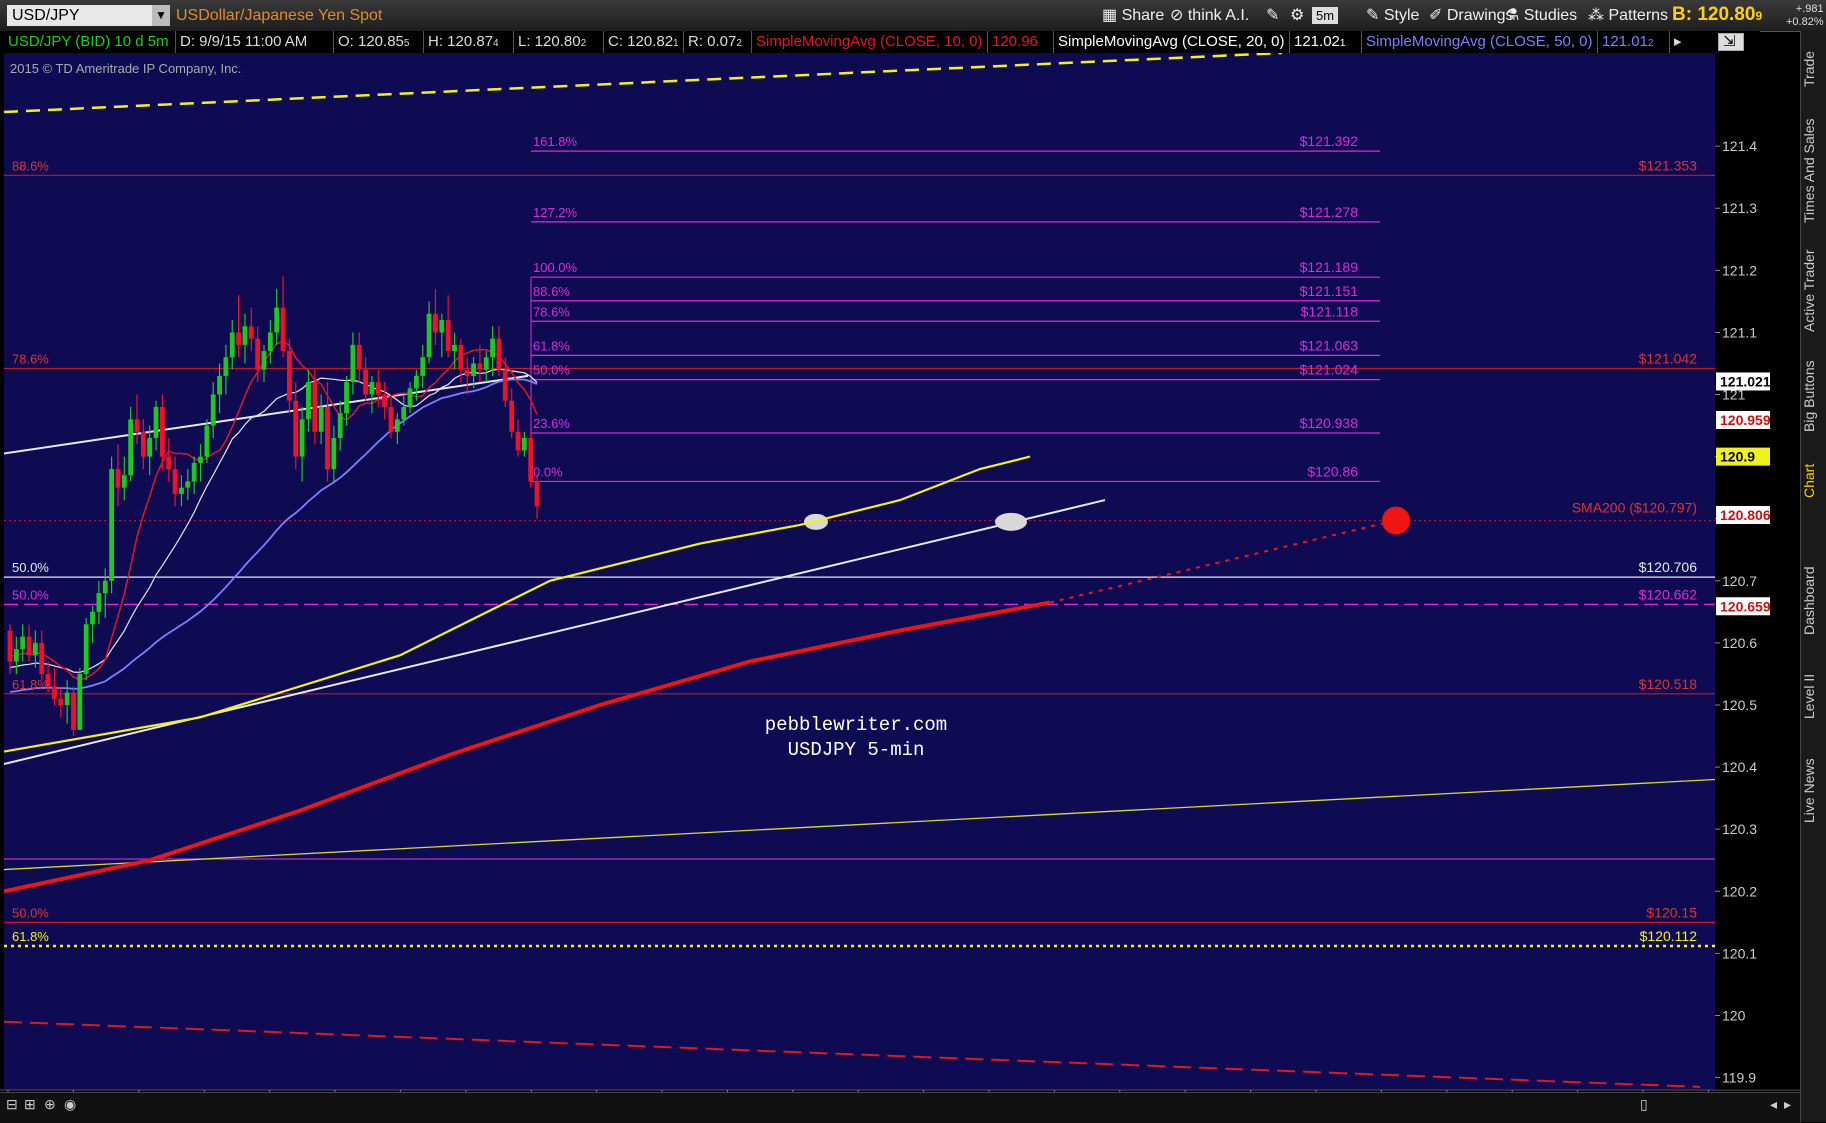  Describe the element at coordinates (1644, 1104) in the screenshot. I see `scroll-bar: ▯` at that location.